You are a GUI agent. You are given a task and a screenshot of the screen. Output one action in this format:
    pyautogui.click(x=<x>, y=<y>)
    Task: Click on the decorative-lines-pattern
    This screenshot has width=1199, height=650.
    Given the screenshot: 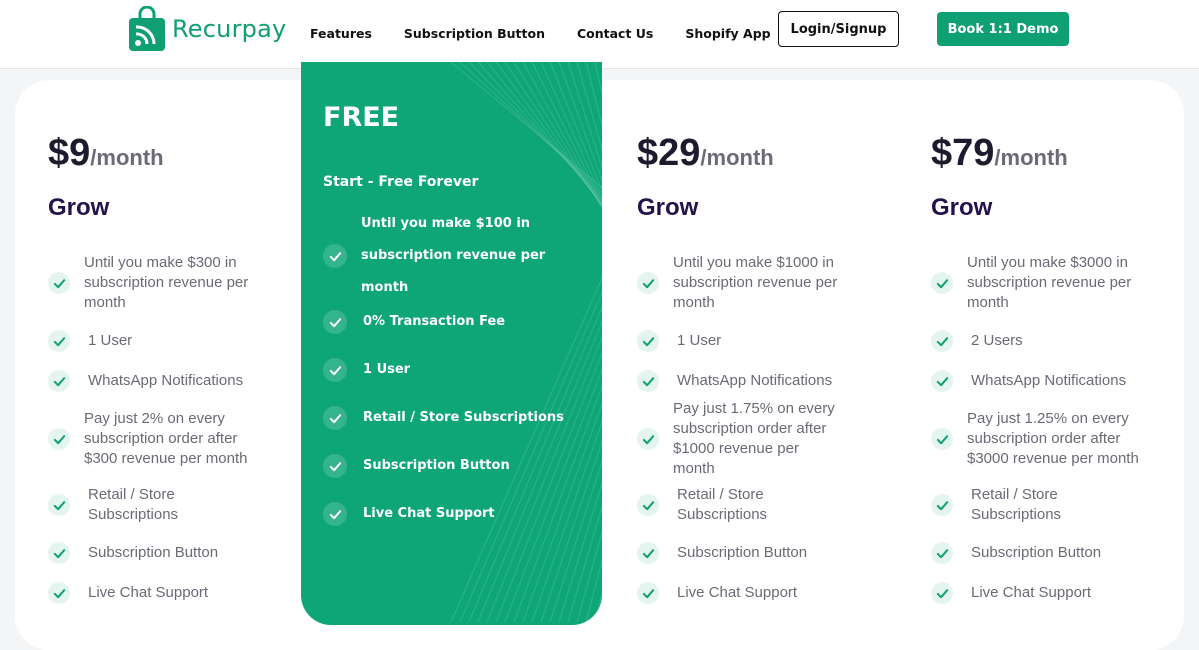 What is the action you would take?
    pyautogui.click(x=526, y=342)
    